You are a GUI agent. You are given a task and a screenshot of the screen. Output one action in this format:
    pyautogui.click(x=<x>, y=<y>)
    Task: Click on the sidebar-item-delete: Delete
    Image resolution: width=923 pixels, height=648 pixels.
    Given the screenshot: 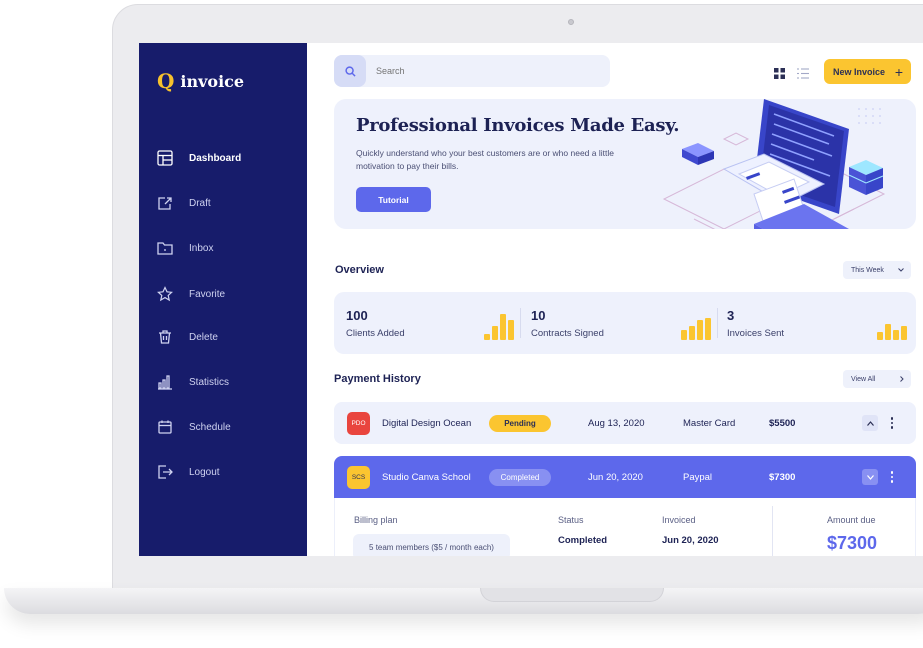 What is the action you would take?
    pyautogui.click(x=187, y=337)
    